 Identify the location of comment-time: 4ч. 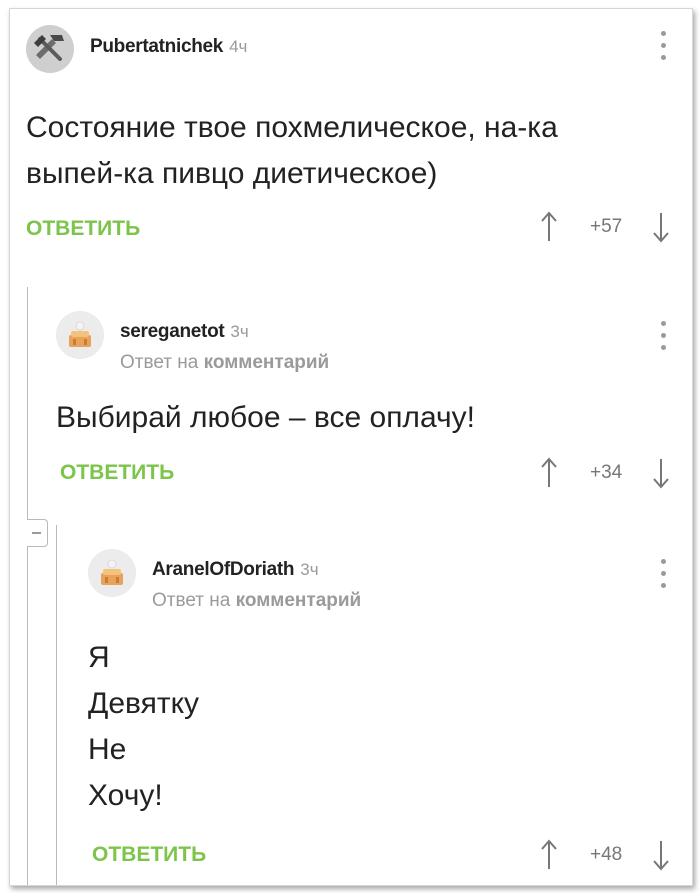
(238, 46).